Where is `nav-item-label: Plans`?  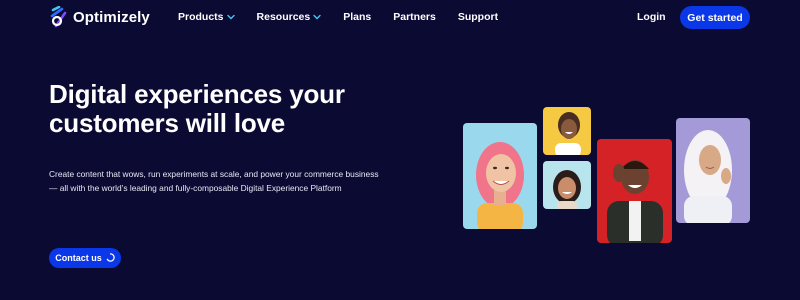
nav-item-label: Plans is located at coordinates (357, 17).